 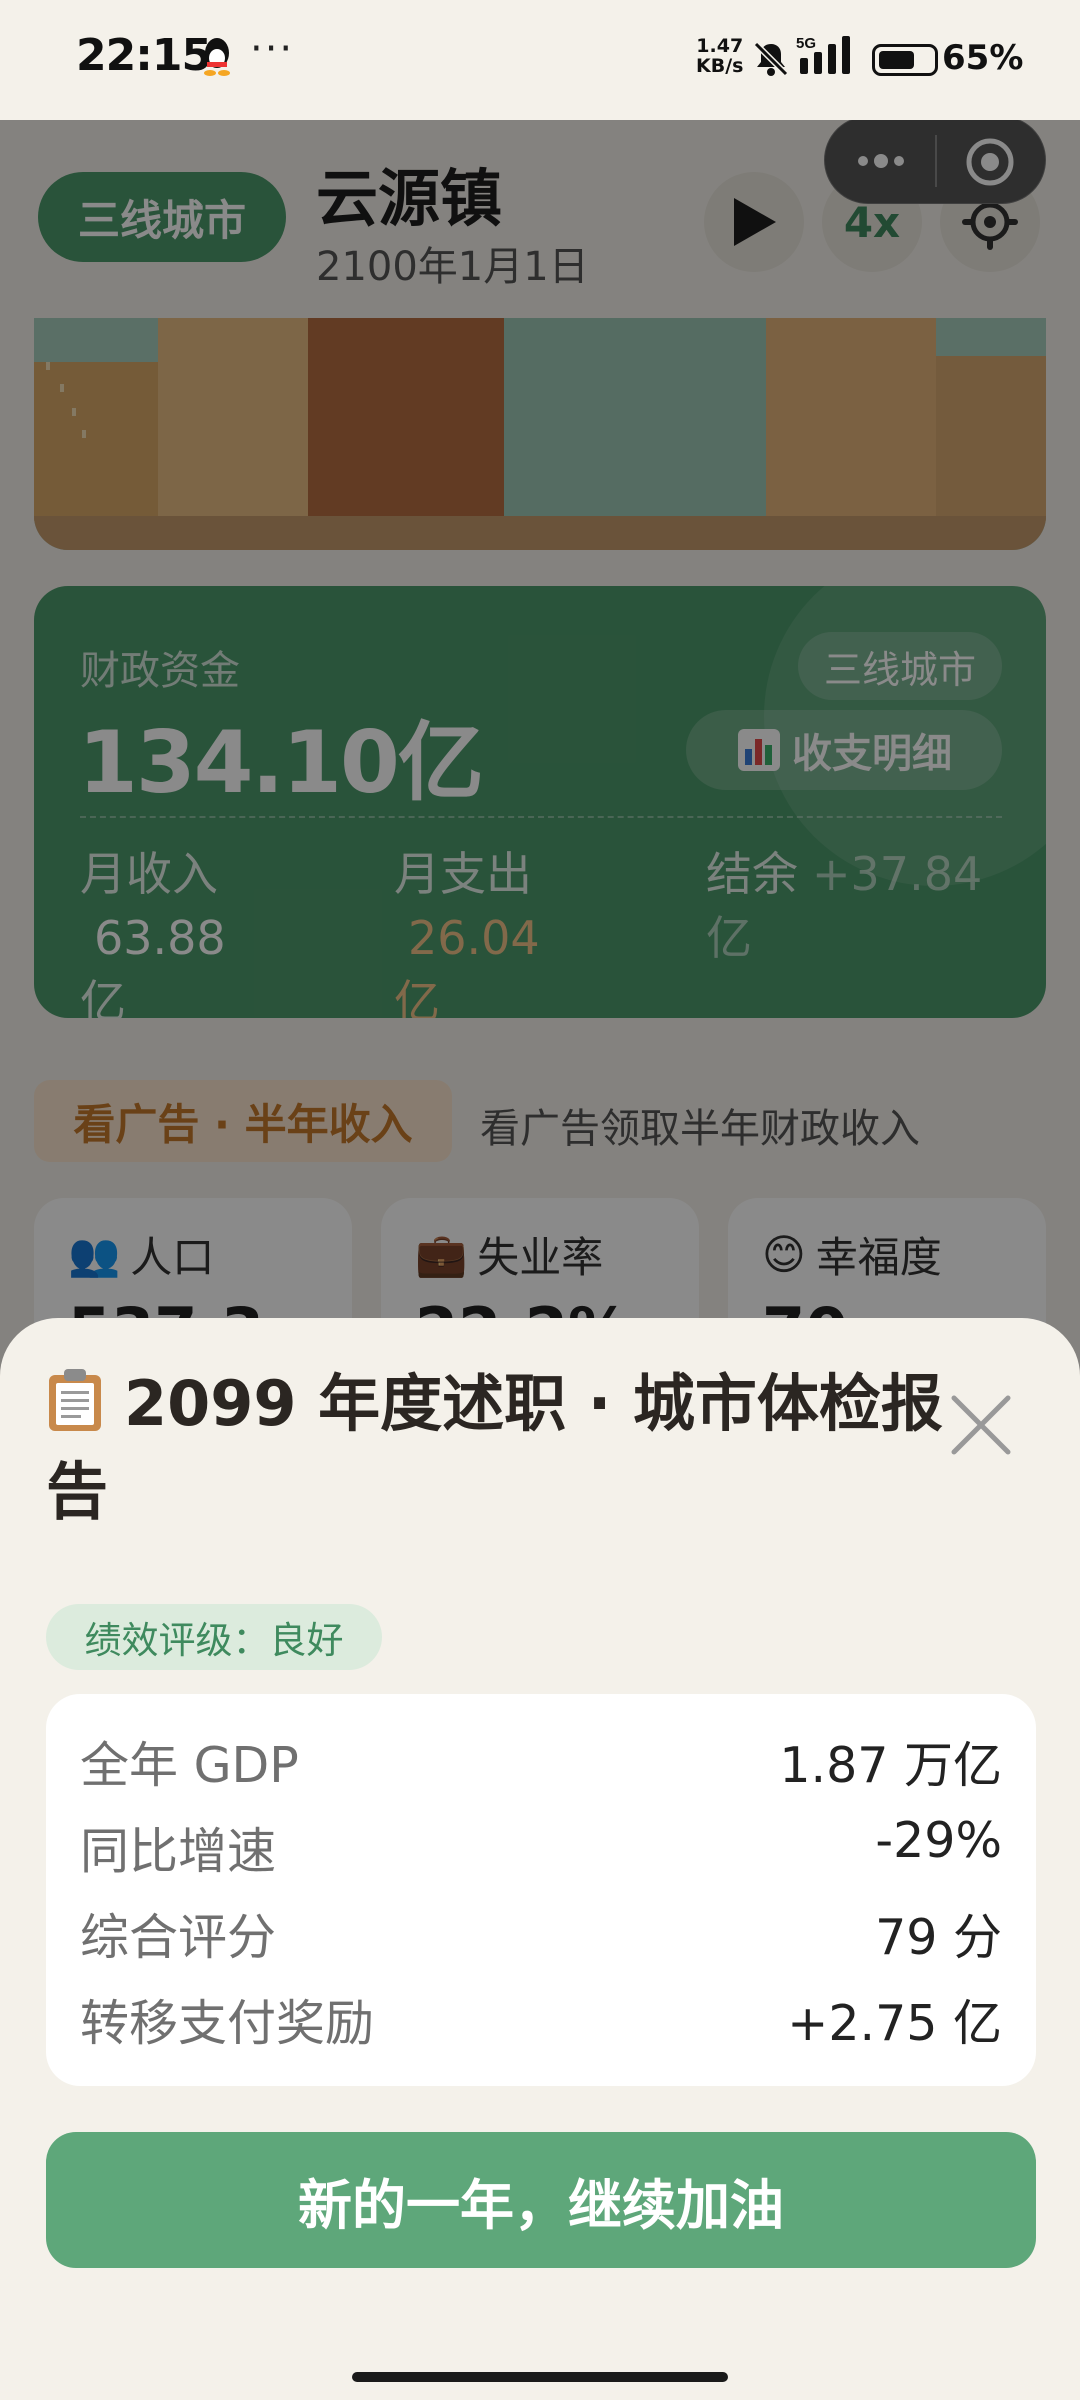 What do you see at coordinates (217, 57) in the screenshot?
I see `qq-icon` at bounding box center [217, 57].